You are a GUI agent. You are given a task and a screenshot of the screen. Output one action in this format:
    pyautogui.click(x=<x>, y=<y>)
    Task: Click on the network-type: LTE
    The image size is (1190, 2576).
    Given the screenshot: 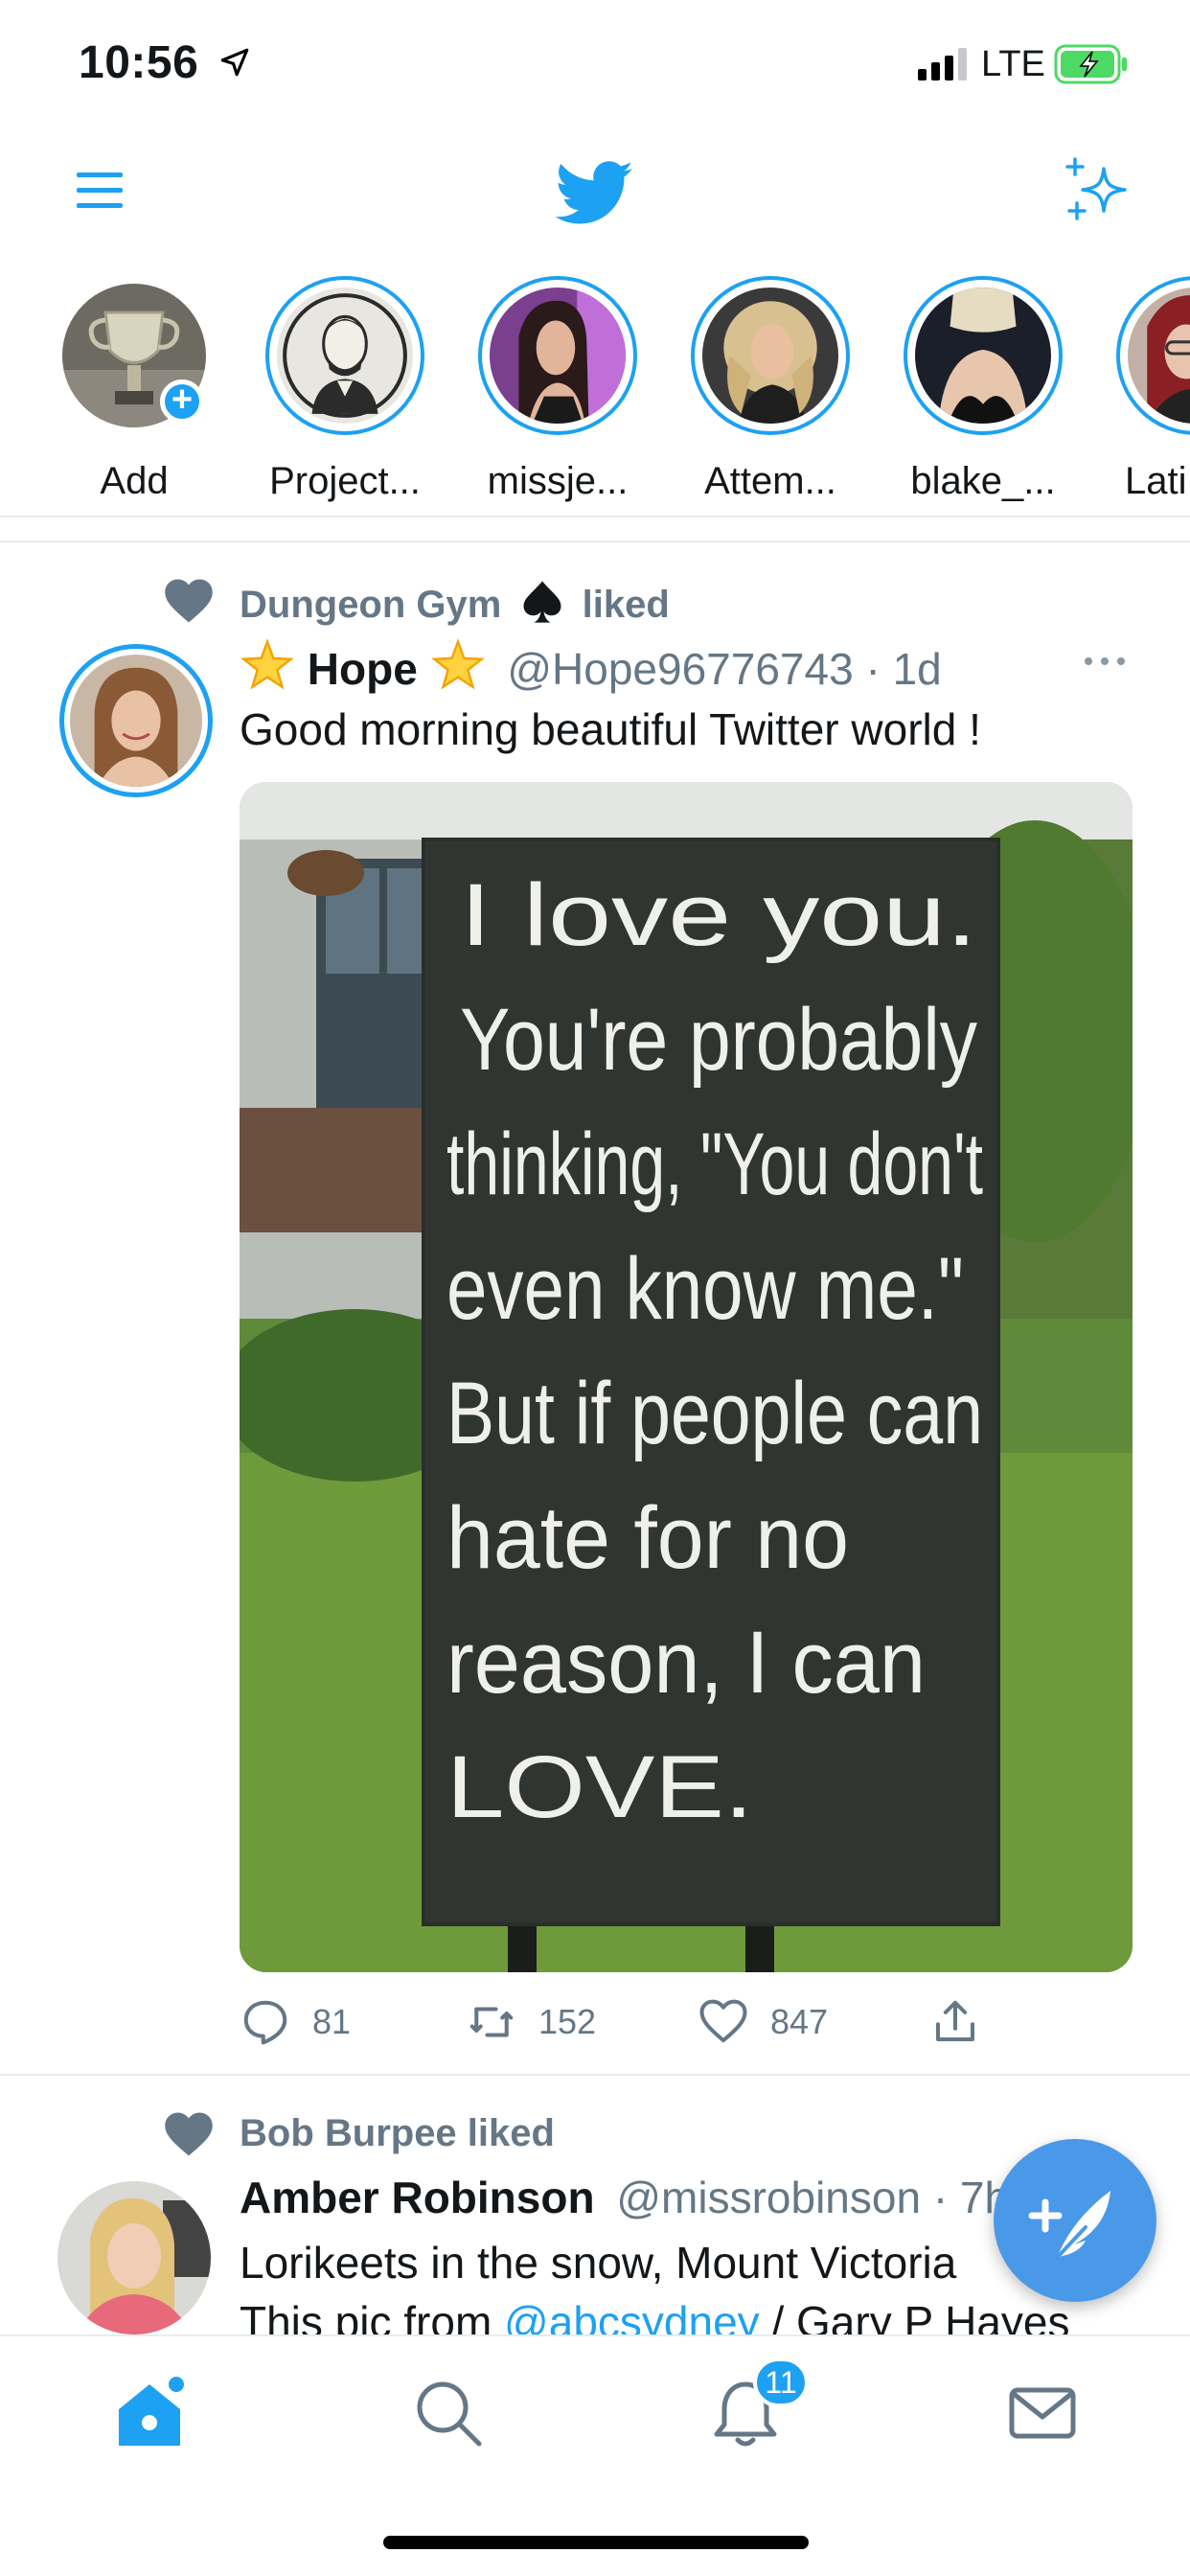 What is the action you would take?
    pyautogui.click(x=1013, y=64)
    